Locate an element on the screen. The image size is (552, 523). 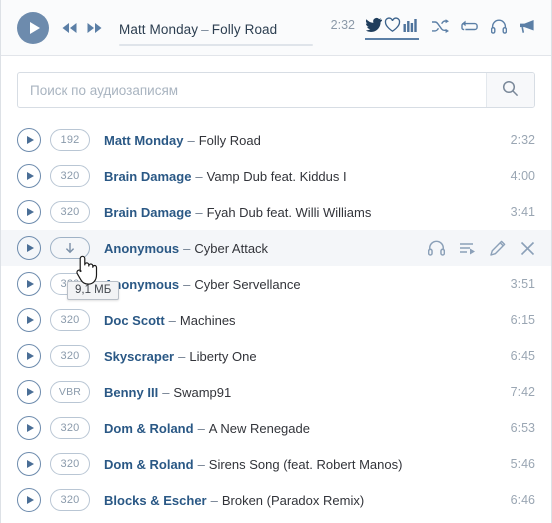
track-title: Vamp Dub feat. Kiddus I is located at coordinates (276, 176).